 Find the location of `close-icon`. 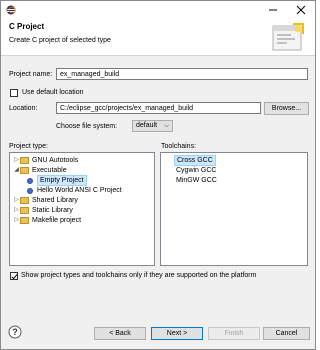

close-icon is located at coordinates (301, 10).